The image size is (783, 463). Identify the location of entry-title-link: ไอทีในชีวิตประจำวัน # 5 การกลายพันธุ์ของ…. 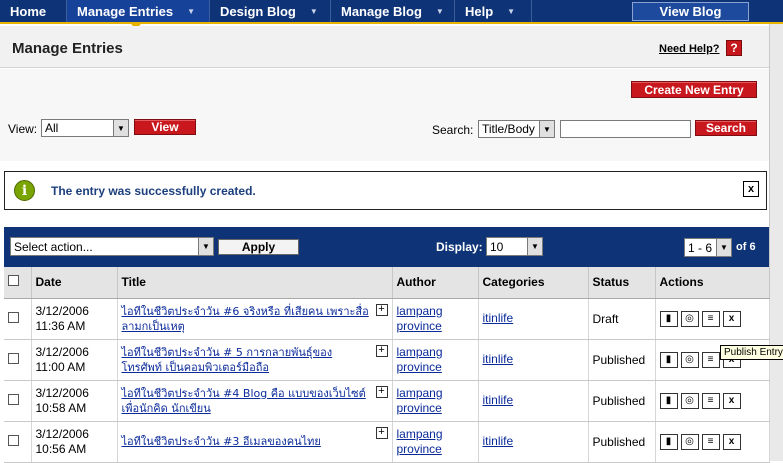
(255, 360).